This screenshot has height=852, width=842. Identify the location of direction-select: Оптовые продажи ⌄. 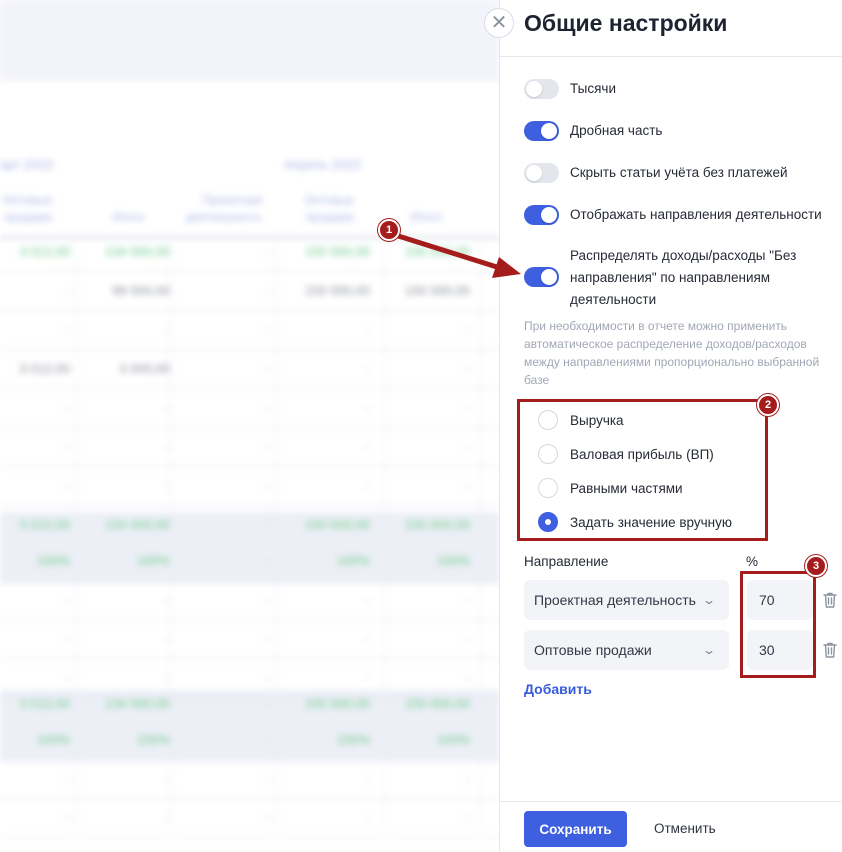
(626, 650).